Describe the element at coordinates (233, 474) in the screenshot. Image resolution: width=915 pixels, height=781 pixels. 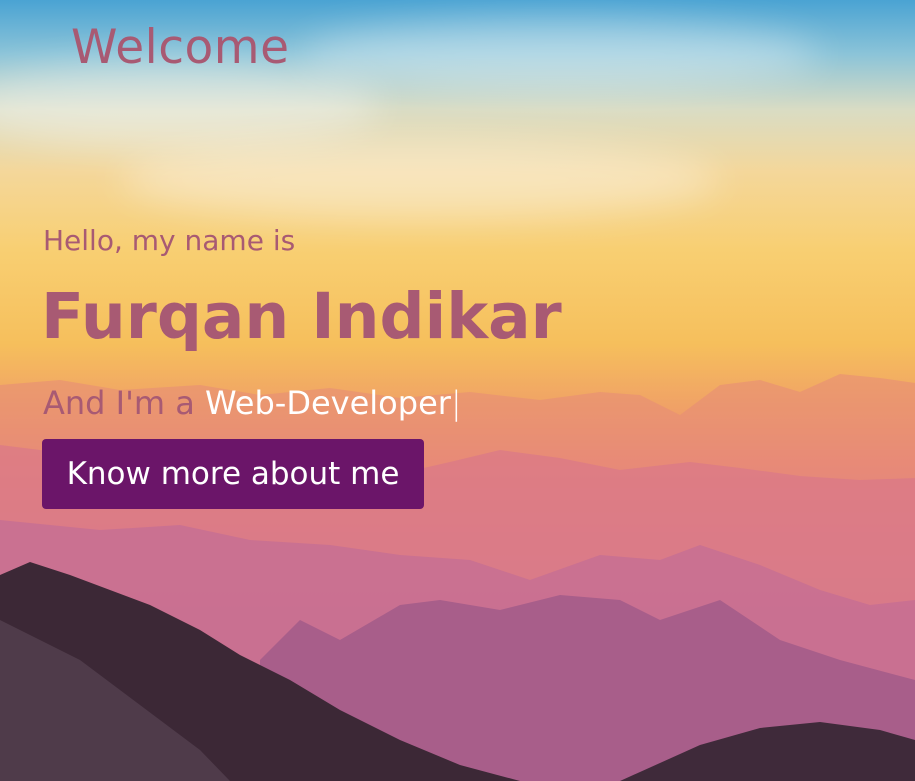
I see `know-more-button: Know more about me` at that location.